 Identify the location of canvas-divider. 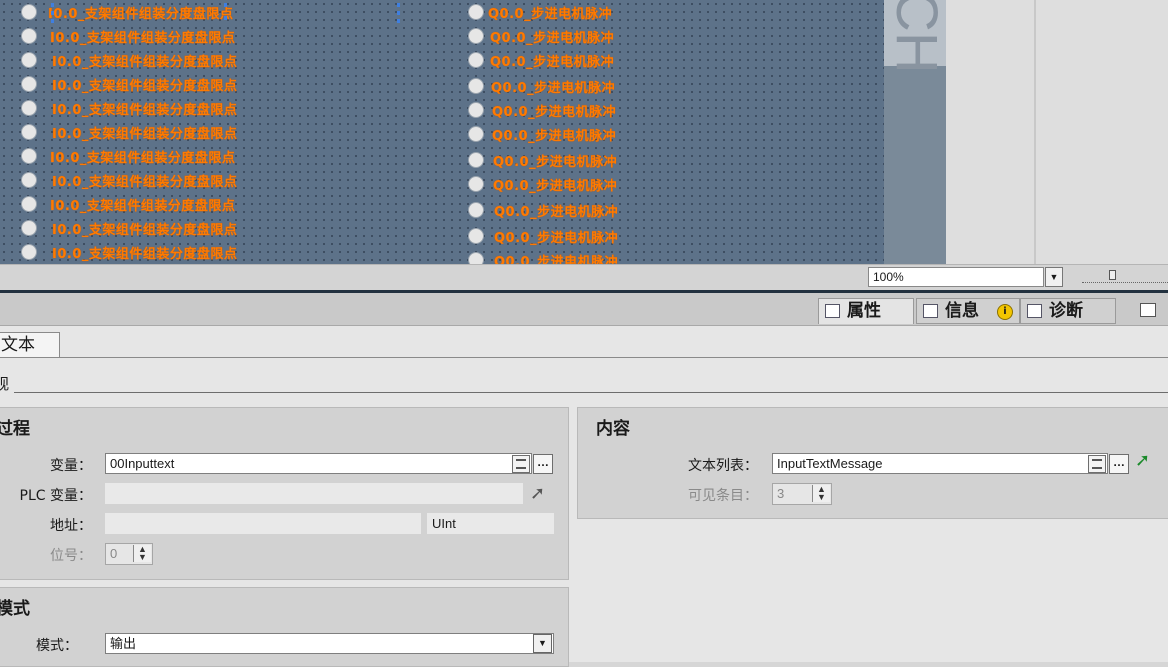
(1035, 132).